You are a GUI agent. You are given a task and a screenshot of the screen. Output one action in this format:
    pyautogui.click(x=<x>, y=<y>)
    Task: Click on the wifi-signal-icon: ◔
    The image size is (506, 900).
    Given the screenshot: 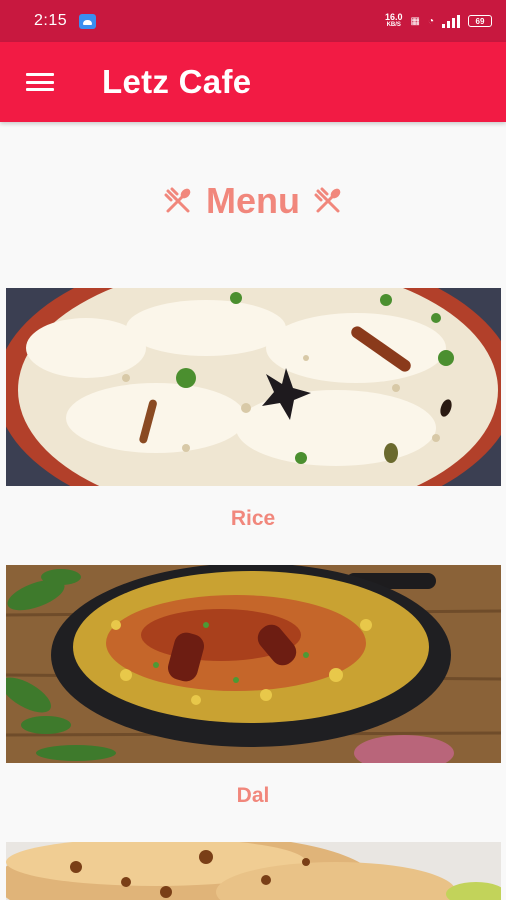 What is the action you would take?
    pyautogui.click(x=430, y=21)
    